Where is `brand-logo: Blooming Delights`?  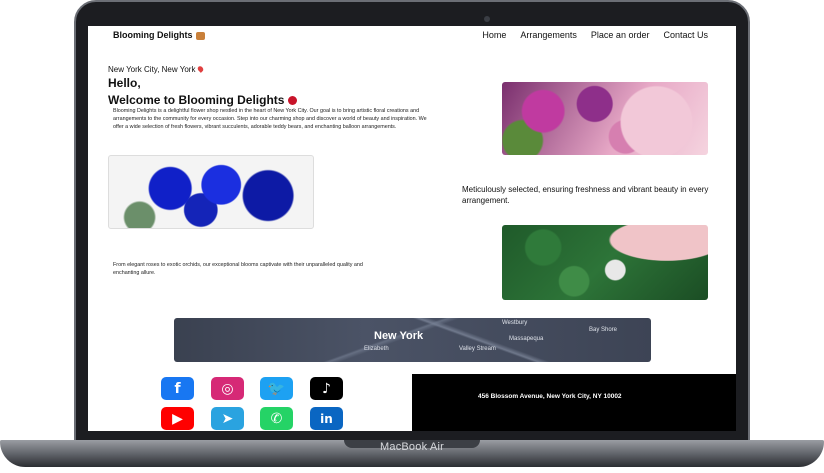 brand-logo: Blooming Delights is located at coordinates (159, 35).